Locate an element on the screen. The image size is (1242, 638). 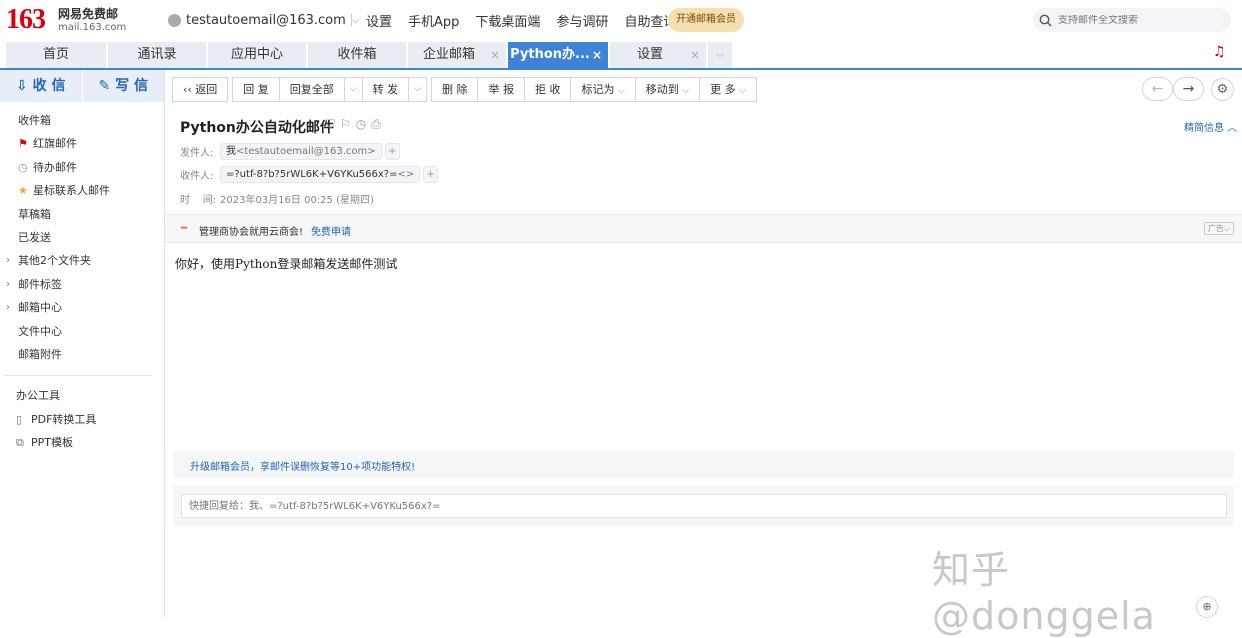
sender-chip: 我<testautoemail@163.com> is located at coordinates (301, 151).